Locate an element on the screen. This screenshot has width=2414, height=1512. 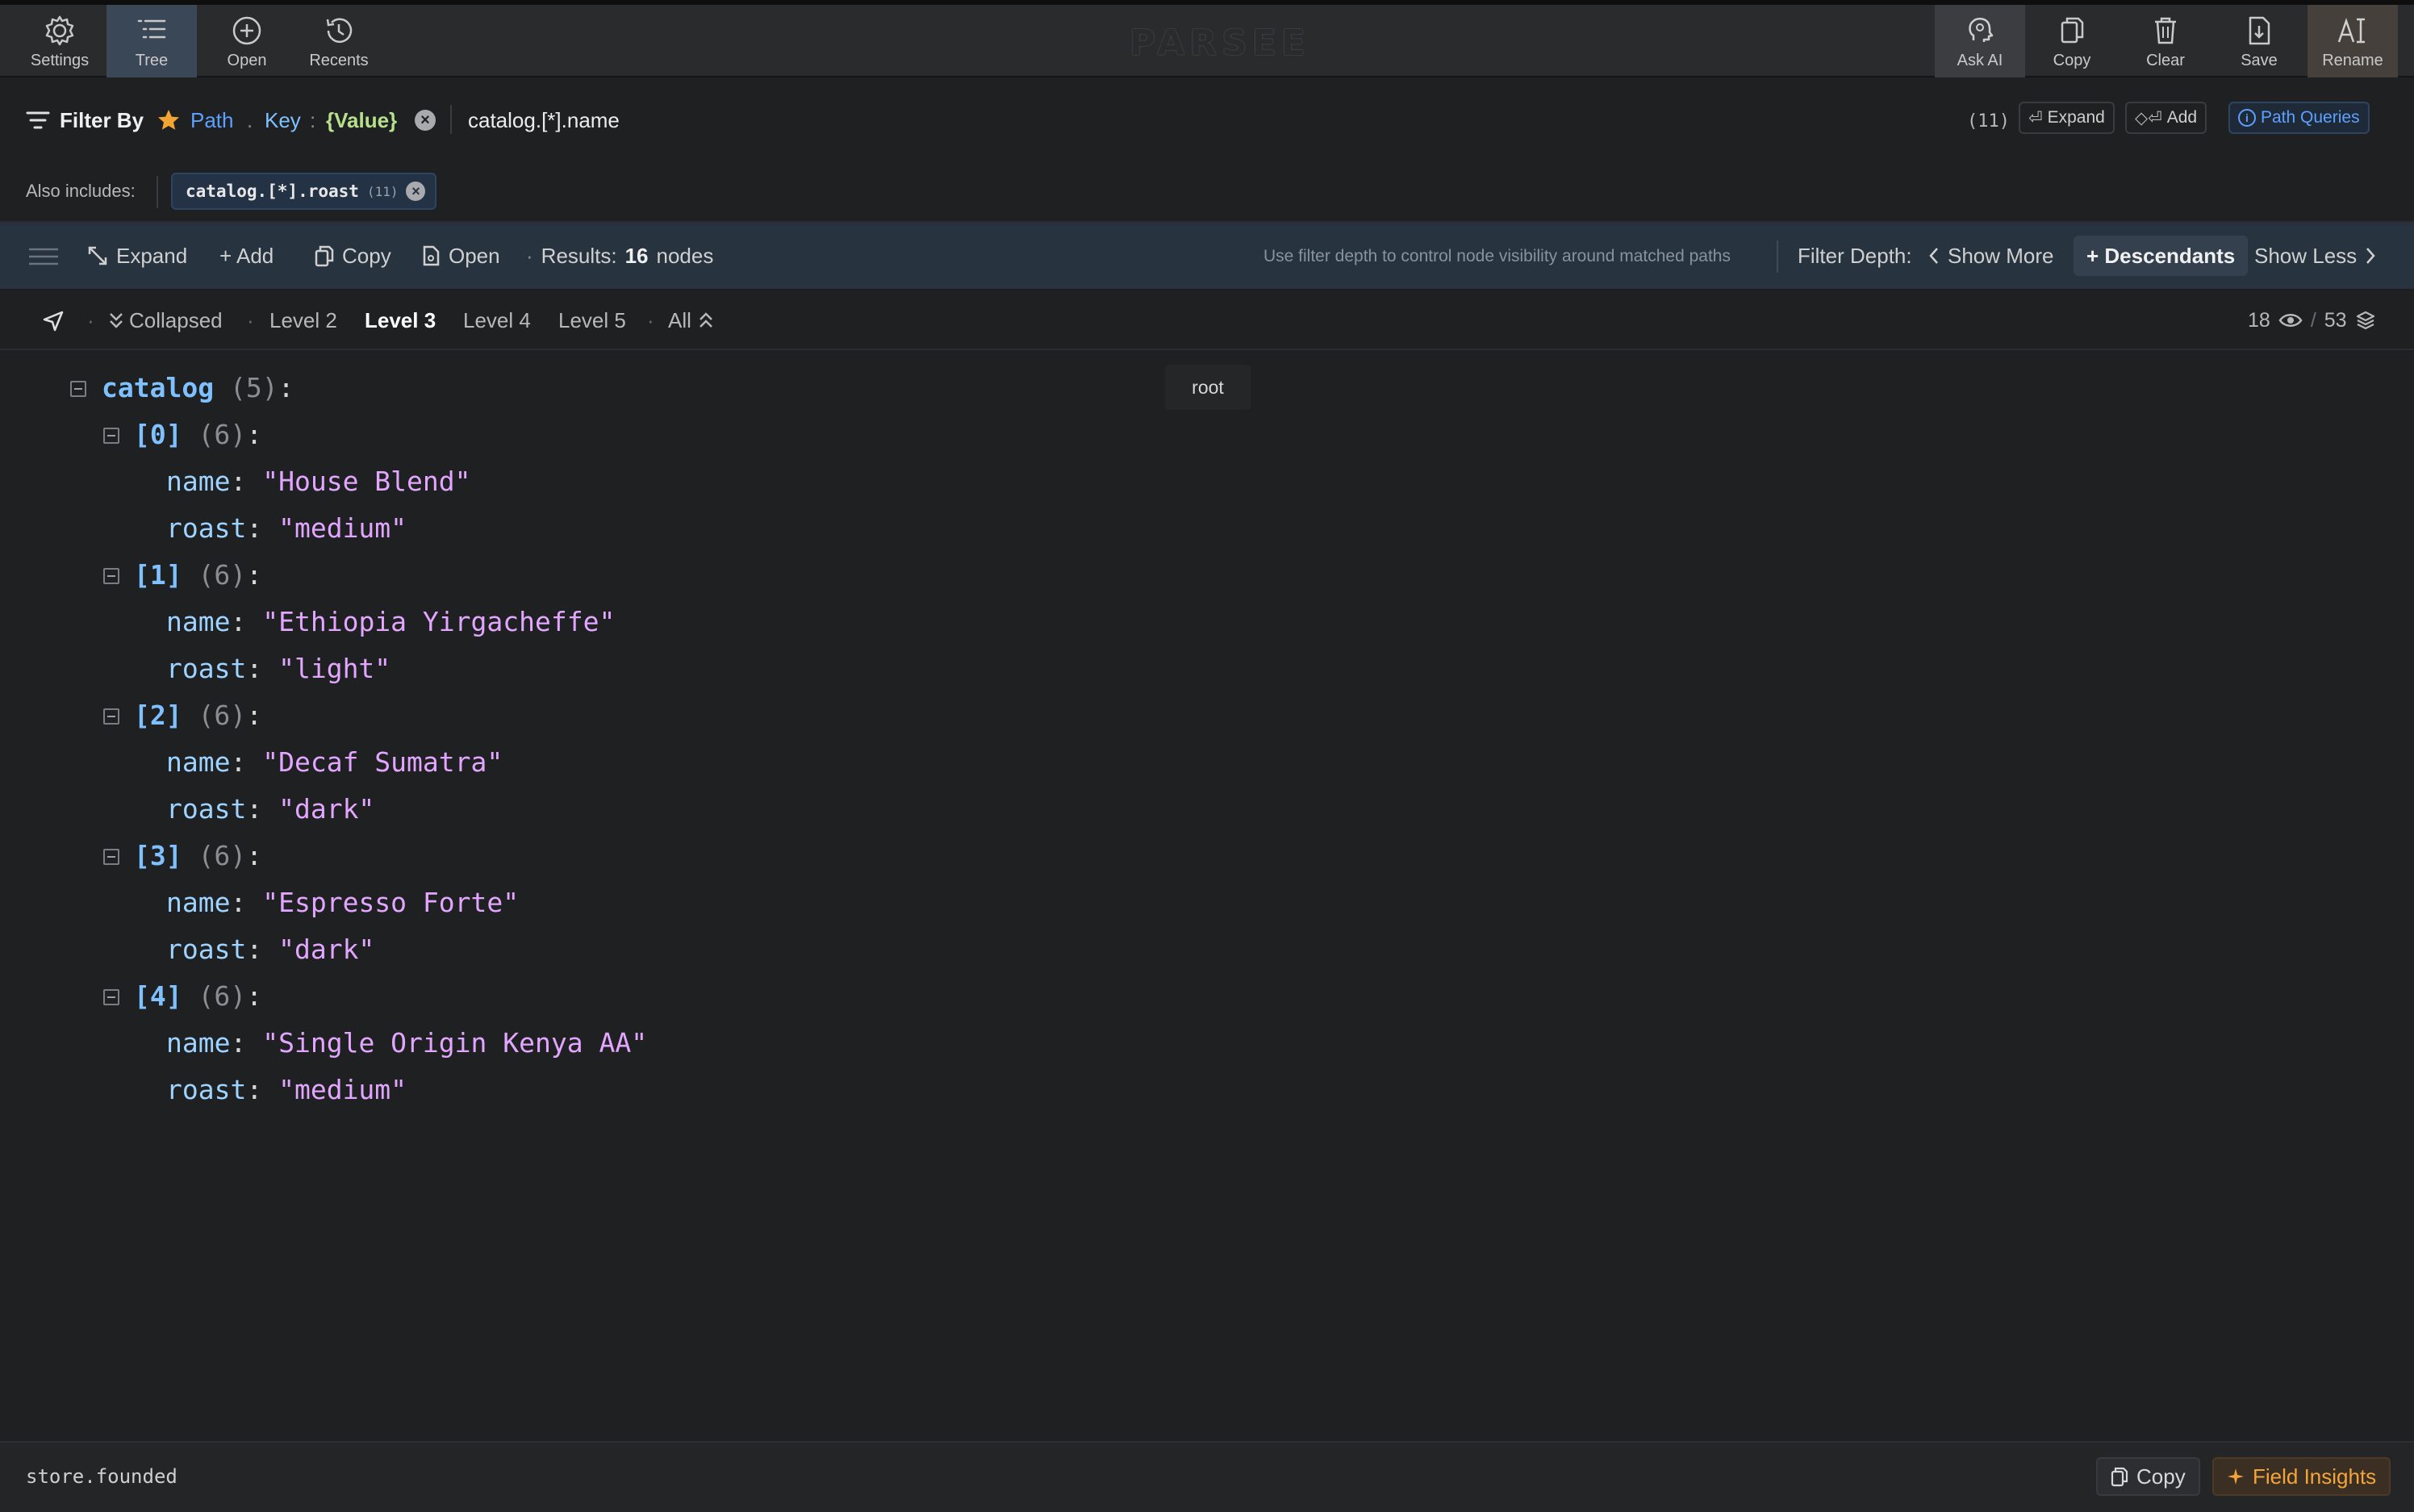
all-levels-button: All is located at coordinates (691, 320).